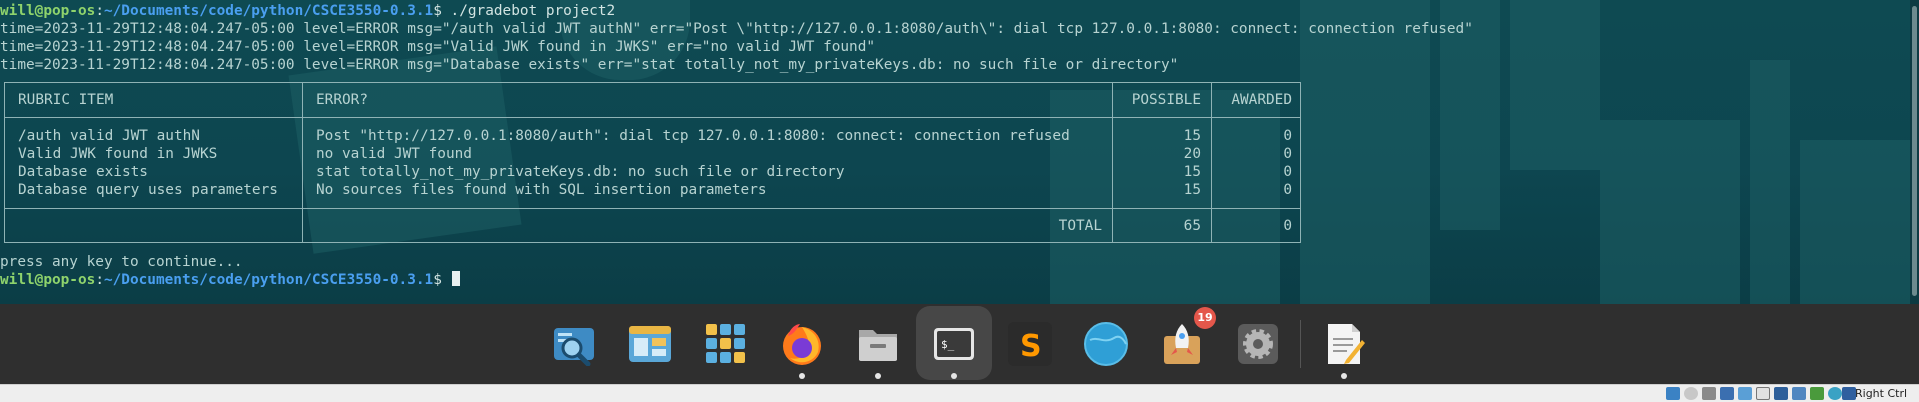 The height and width of the screenshot is (402, 1919). What do you see at coordinates (1849, 393) in the screenshot?
I see `keyboard-capture-icon` at bounding box center [1849, 393].